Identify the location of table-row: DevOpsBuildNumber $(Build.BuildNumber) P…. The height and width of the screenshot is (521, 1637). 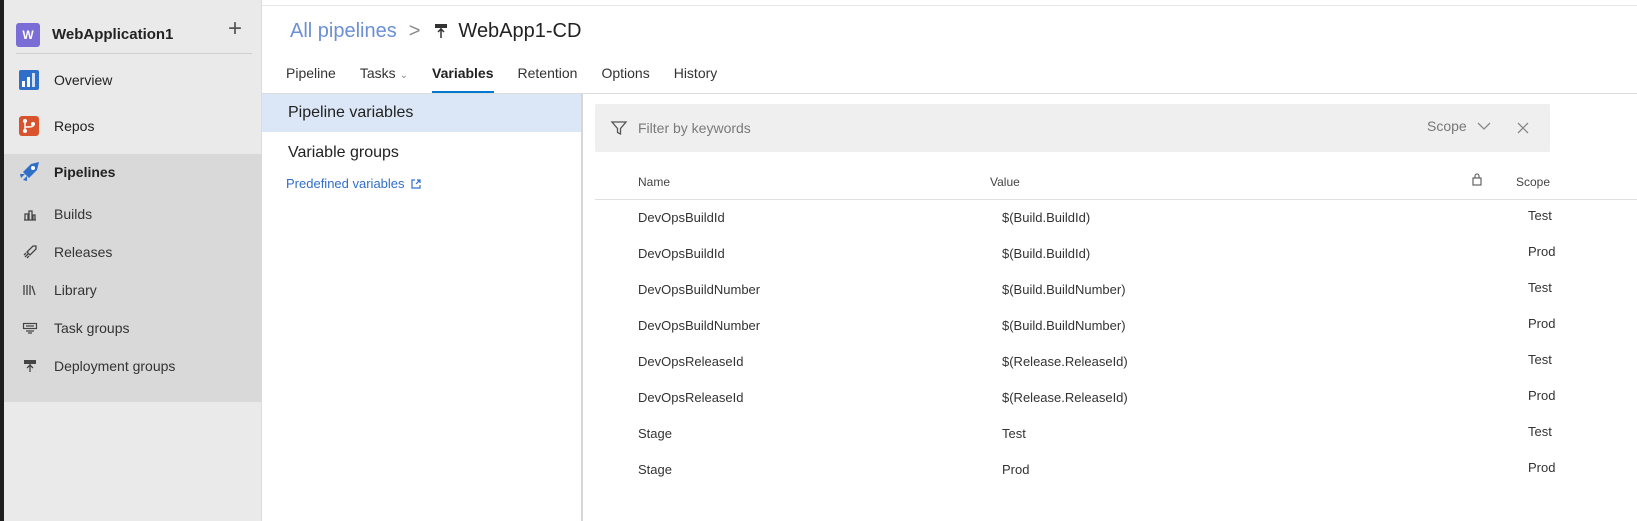
(1116, 326).